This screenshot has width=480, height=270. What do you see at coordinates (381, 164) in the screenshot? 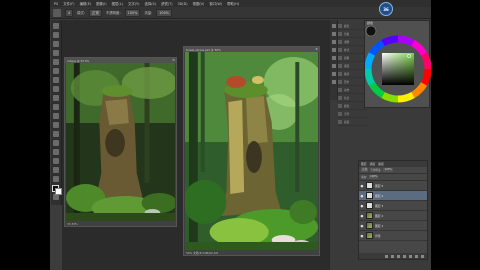
I see `tab-paths: 路径` at bounding box center [381, 164].